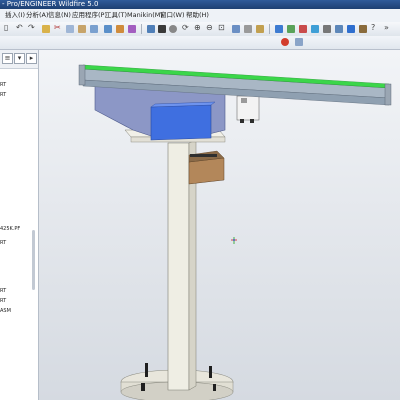 The image size is (400, 400). Describe the element at coordinates (172, 15) in the screenshot. I see `menu-item: 窗口(W)` at that location.